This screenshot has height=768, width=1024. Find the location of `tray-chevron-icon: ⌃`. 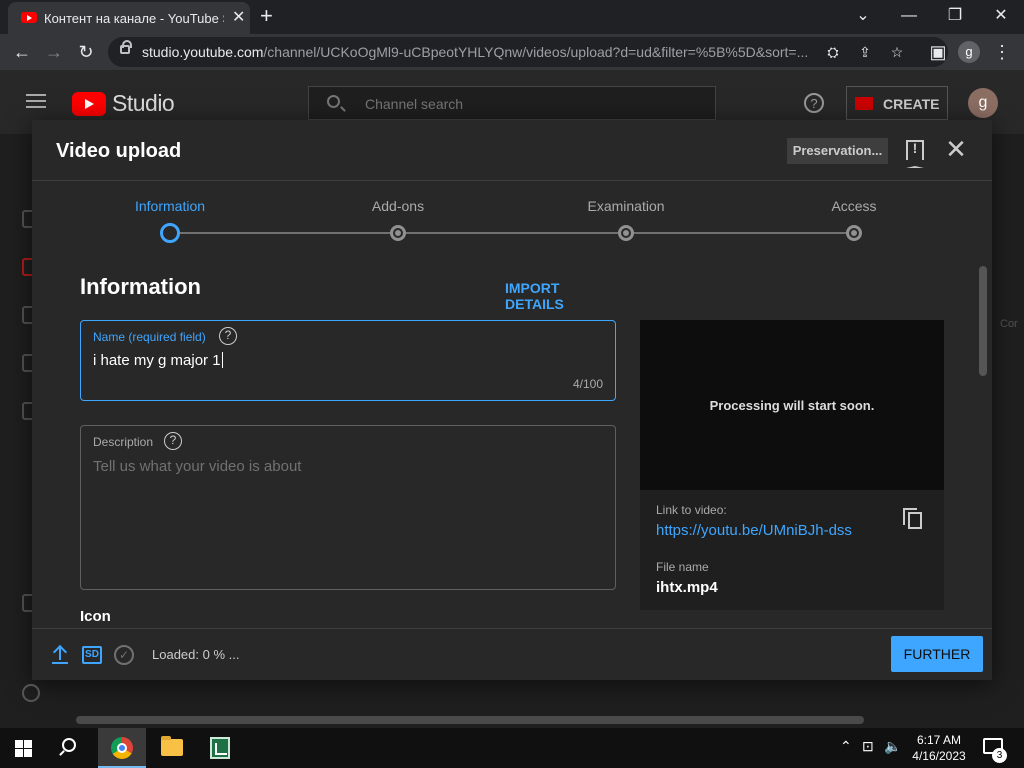

tray-chevron-icon: ⌃ is located at coordinates (846, 746).